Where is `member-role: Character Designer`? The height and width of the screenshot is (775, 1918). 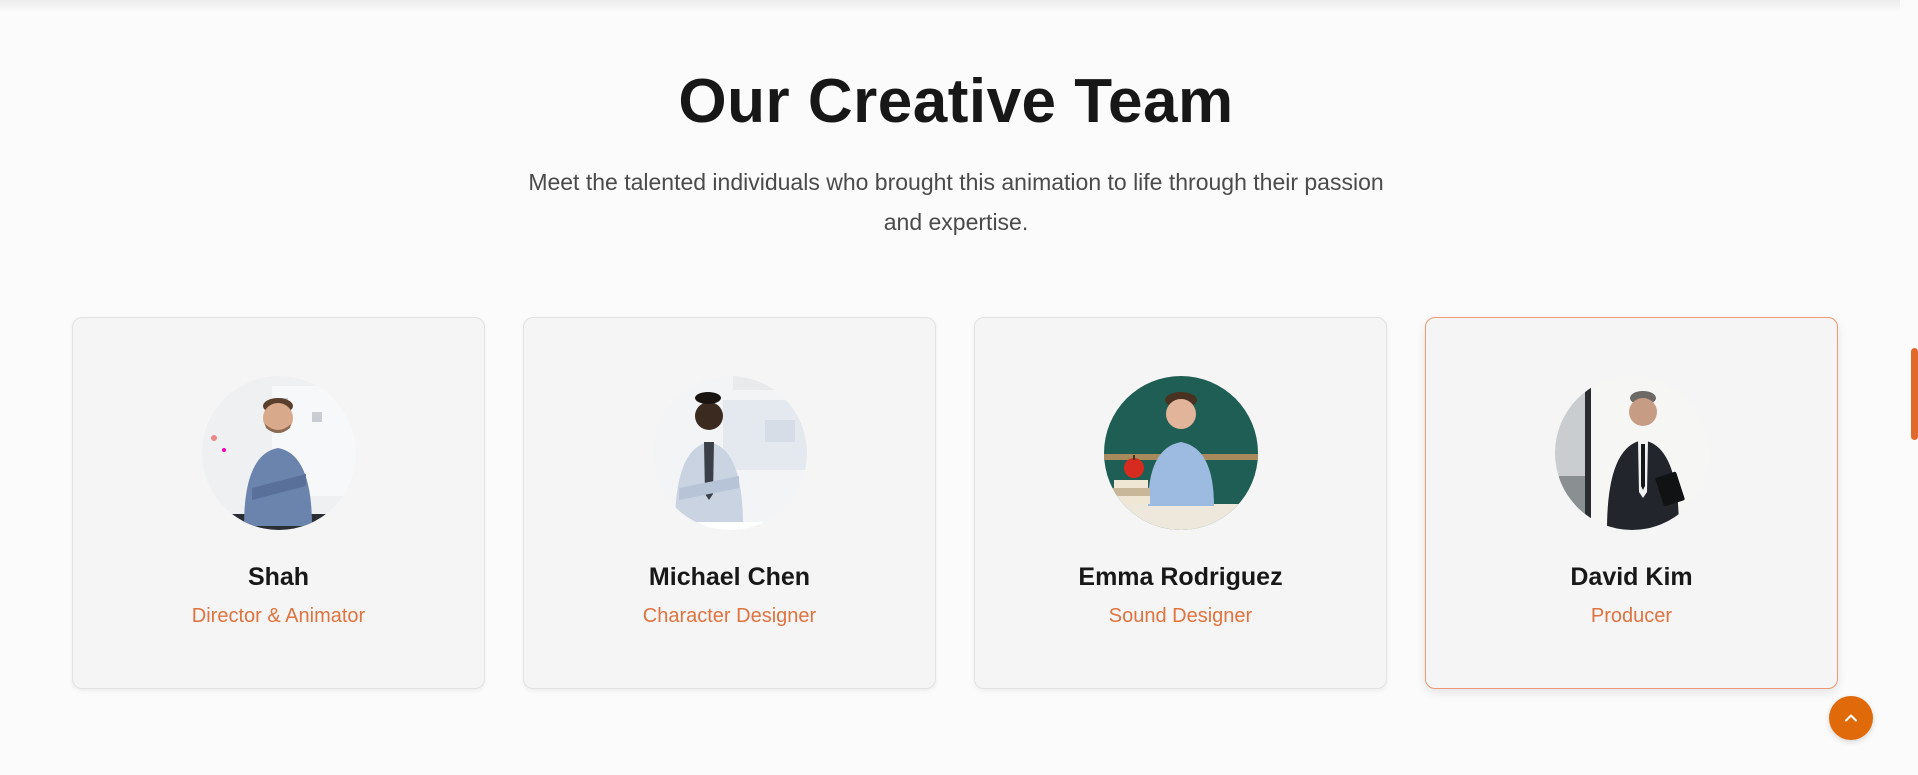
member-role: Character Designer is located at coordinates (729, 616).